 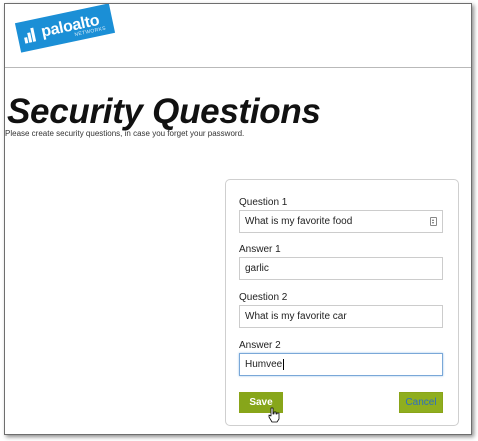 What do you see at coordinates (260, 249) in the screenshot?
I see `answer1-label: Answer 1` at bounding box center [260, 249].